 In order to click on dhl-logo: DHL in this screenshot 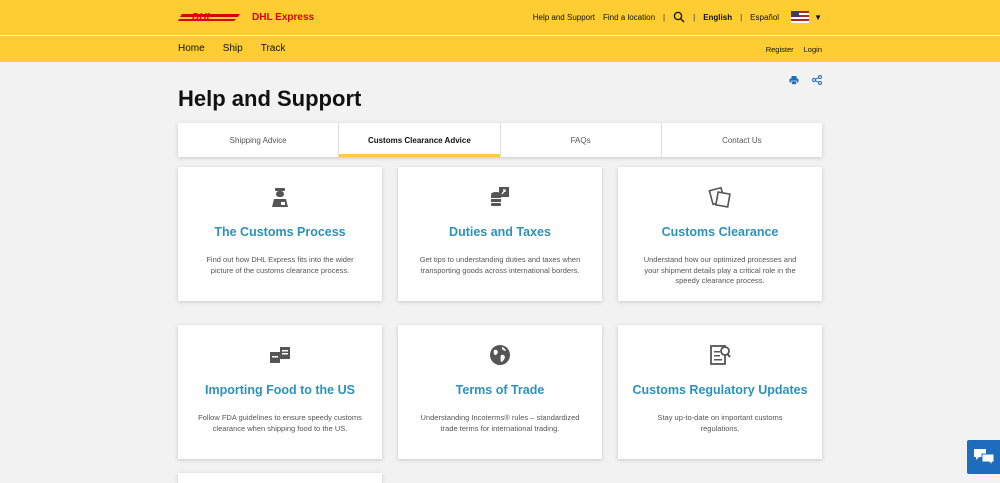, I will do `click(211, 17)`.